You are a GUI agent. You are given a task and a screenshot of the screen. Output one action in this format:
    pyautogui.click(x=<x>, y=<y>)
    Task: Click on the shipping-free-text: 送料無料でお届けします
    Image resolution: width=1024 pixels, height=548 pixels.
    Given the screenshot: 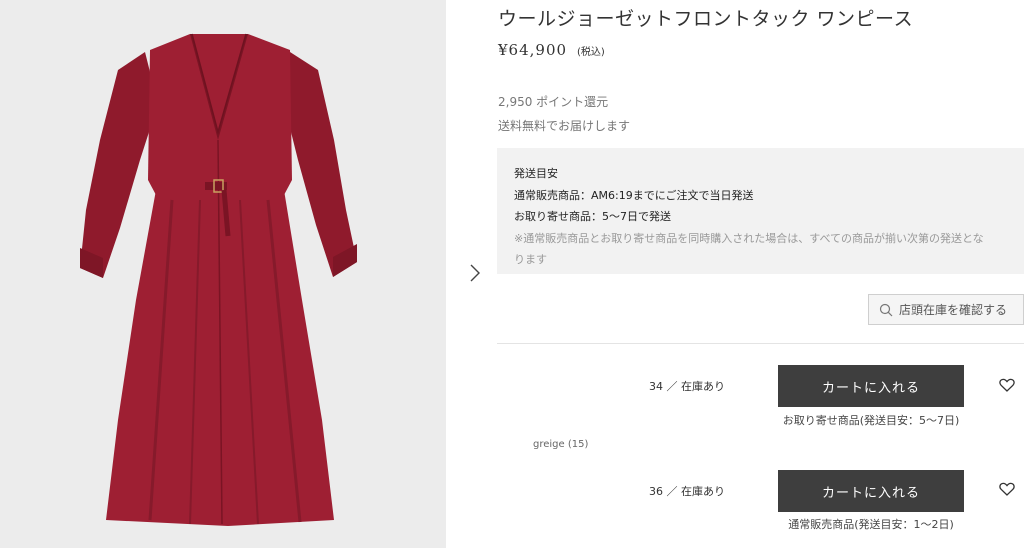 What is the action you would take?
    pyautogui.click(x=564, y=126)
    